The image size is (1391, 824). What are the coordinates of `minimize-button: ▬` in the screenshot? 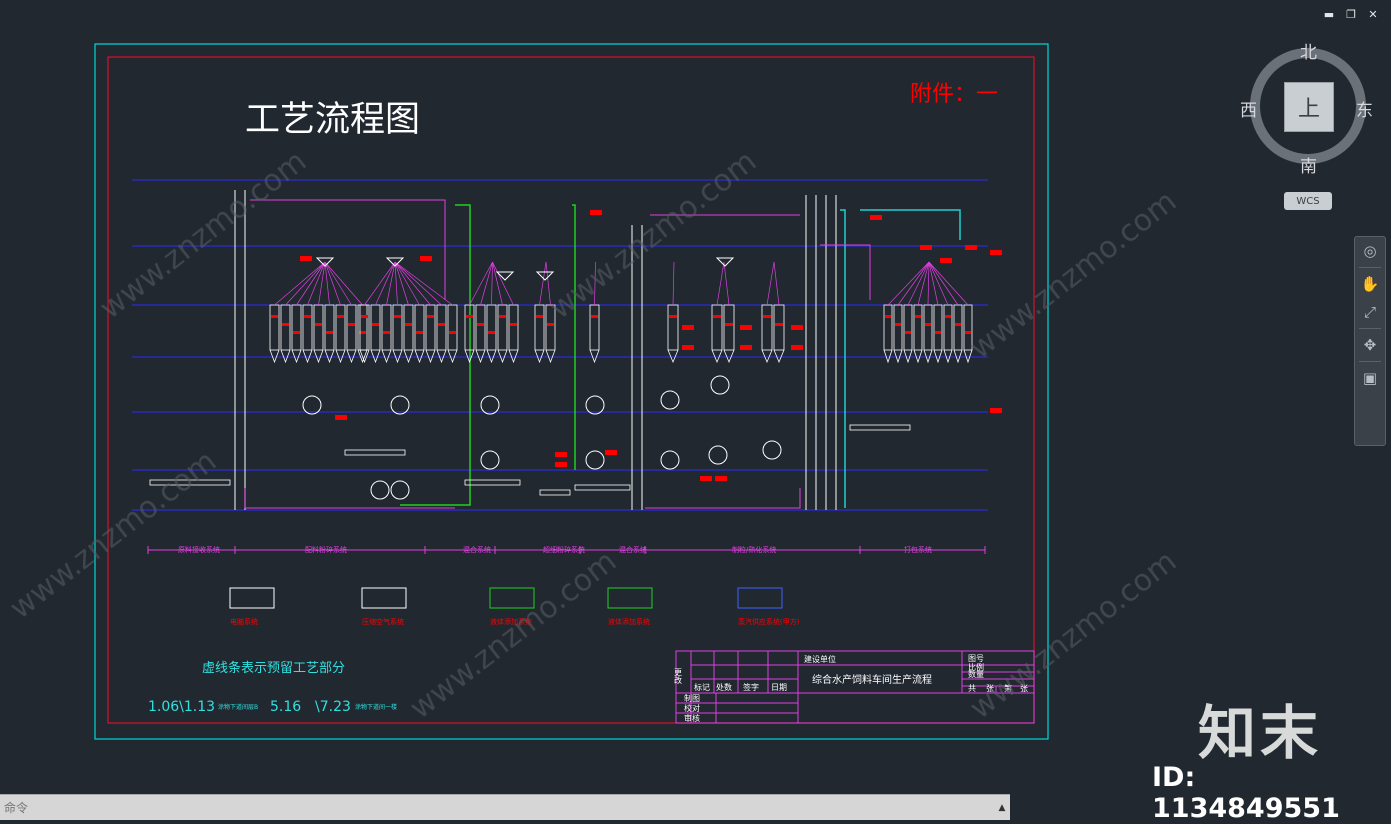 It's located at (1329, 14).